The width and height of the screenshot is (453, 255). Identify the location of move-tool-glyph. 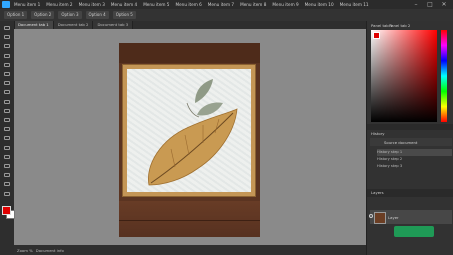
(7, 28).